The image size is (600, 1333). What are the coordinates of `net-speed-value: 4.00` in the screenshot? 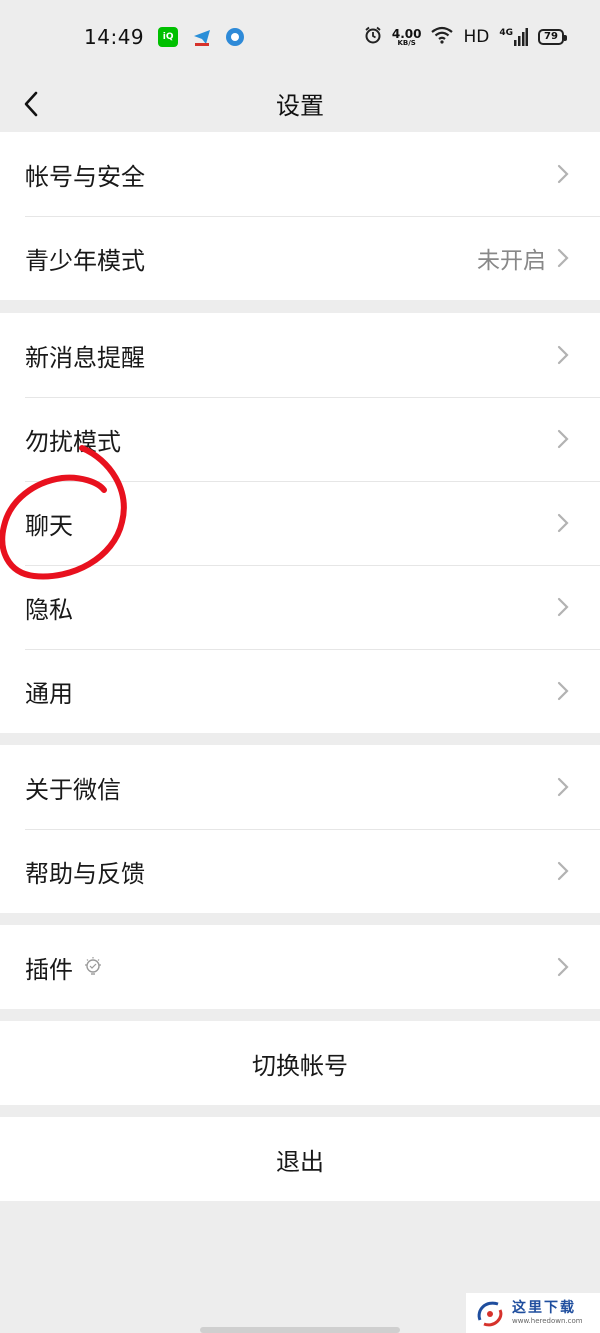 It's located at (406, 33).